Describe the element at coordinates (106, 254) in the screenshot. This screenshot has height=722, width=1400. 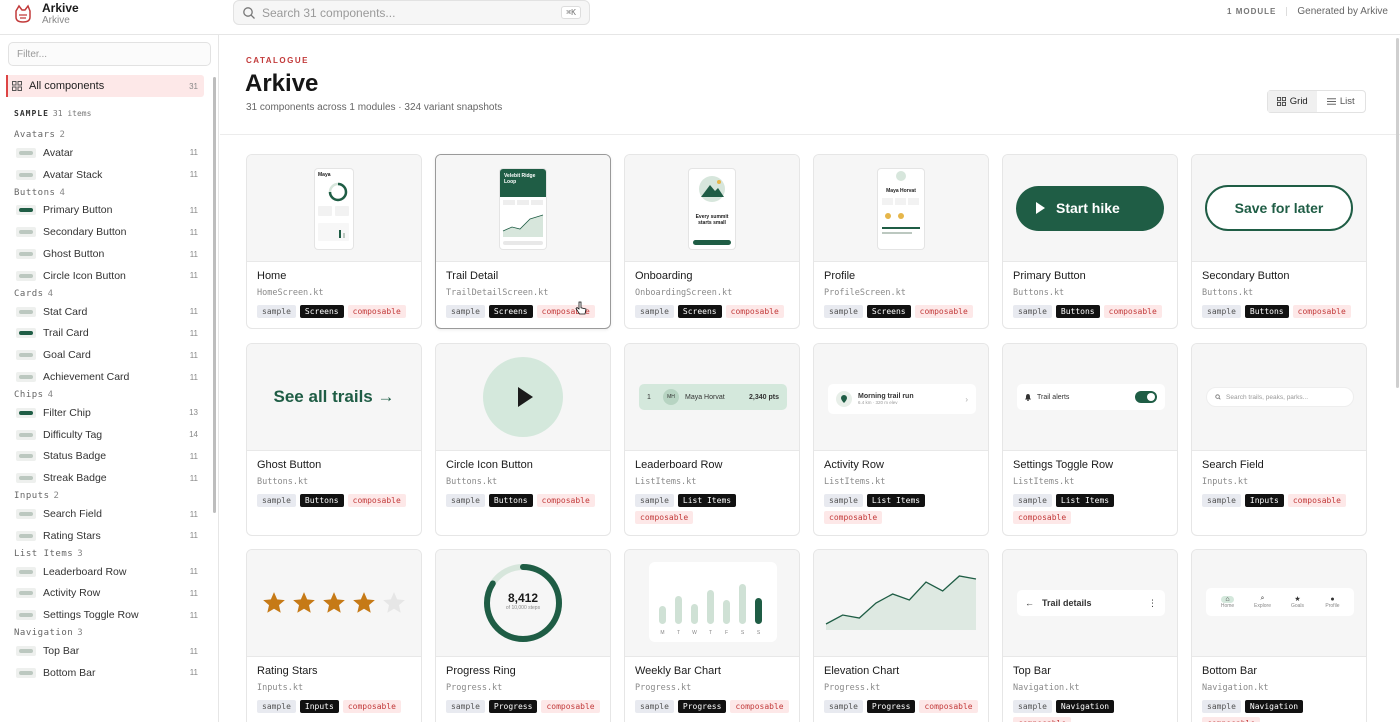
I see `sidebar-item-ghost-button: Ghost Button 11` at that location.